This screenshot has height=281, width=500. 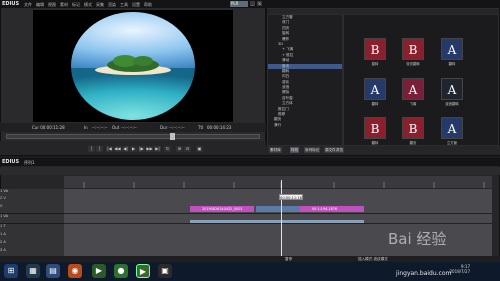 What do you see at coordinates (459, 271) in the screenshot?
I see `clock-date: 2019/7/27` at bounding box center [459, 271].